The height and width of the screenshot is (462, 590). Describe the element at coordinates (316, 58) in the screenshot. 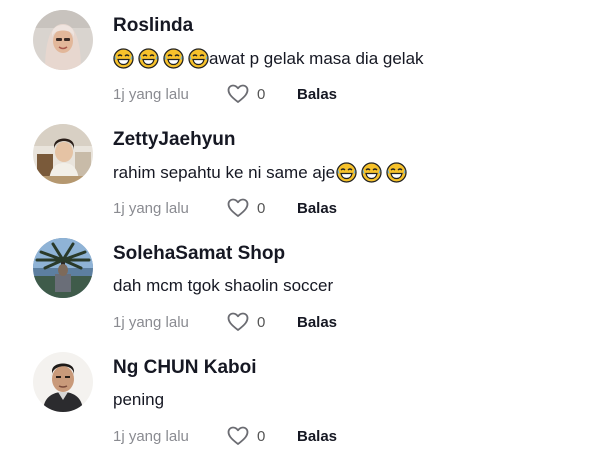

I see `comment-text-content: awat p gelak masa dia gelak` at that location.